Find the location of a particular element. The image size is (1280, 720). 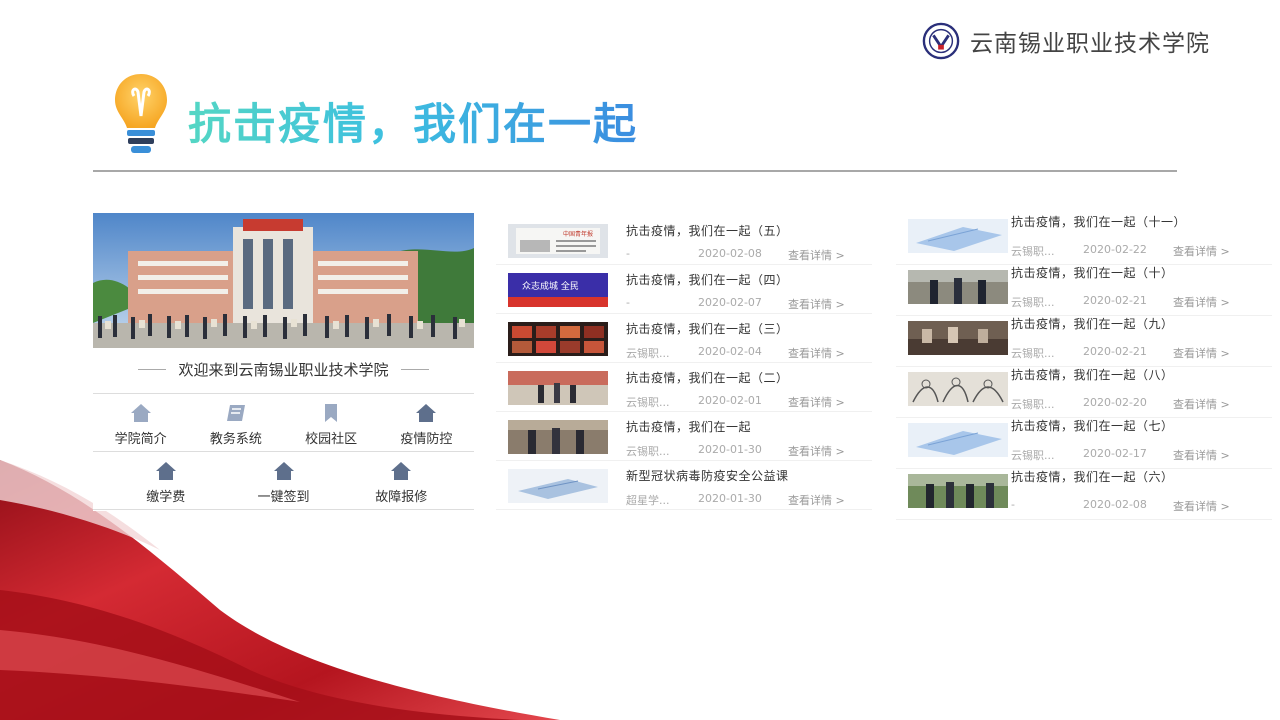

menu-label: 缴学费 is located at coordinates (166, 497).